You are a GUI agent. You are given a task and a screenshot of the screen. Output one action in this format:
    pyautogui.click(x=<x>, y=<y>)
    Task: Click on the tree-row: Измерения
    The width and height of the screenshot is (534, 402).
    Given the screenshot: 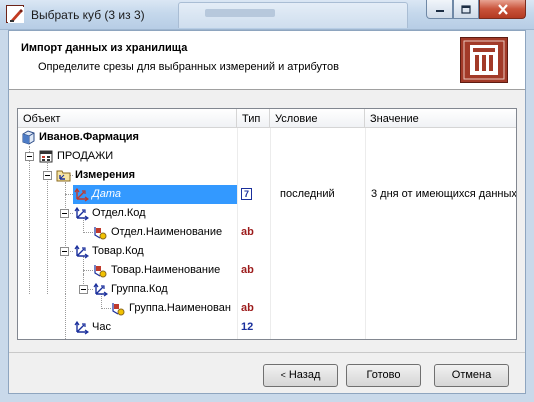 What is the action you would take?
    pyautogui.click(x=267, y=175)
    